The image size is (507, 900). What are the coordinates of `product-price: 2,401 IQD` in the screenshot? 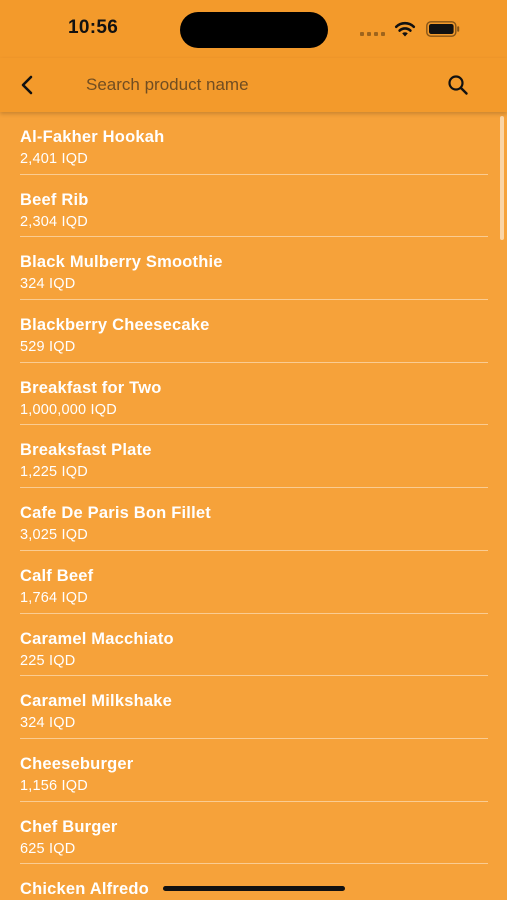 It's located at (54, 159).